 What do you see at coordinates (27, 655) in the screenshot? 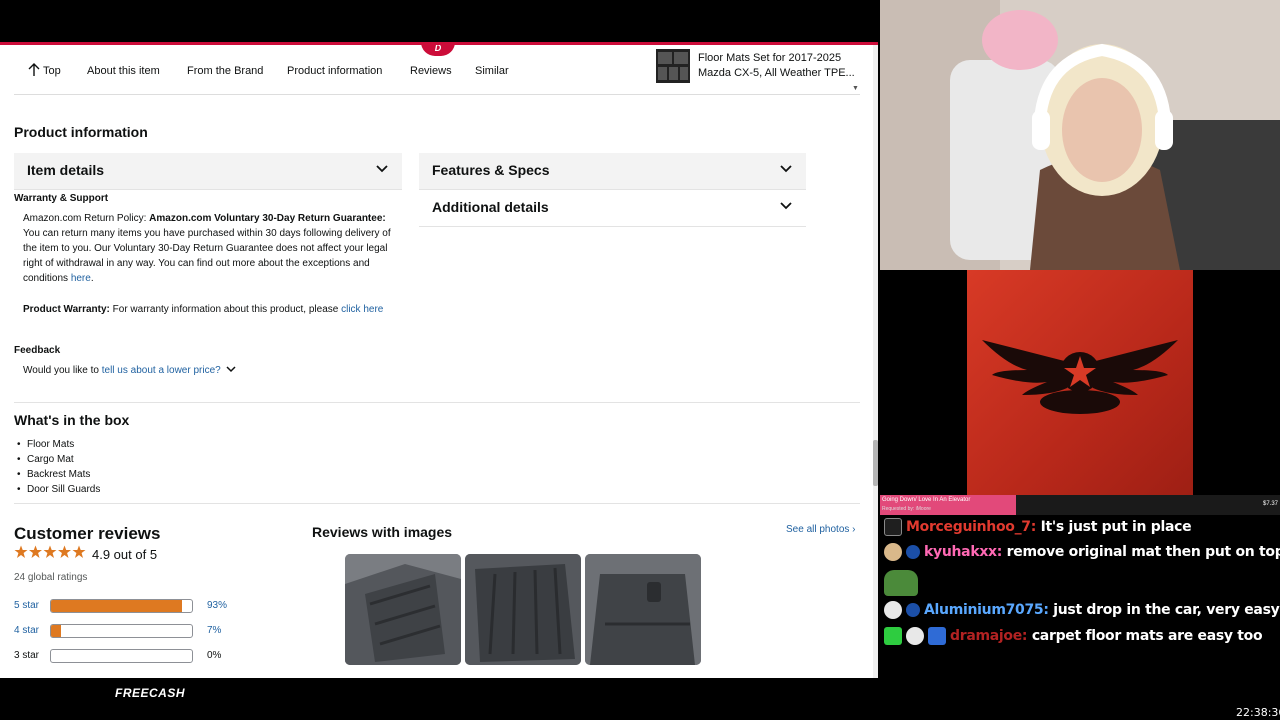
I see `rating-label: 3 star` at bounding box center [27, 655].